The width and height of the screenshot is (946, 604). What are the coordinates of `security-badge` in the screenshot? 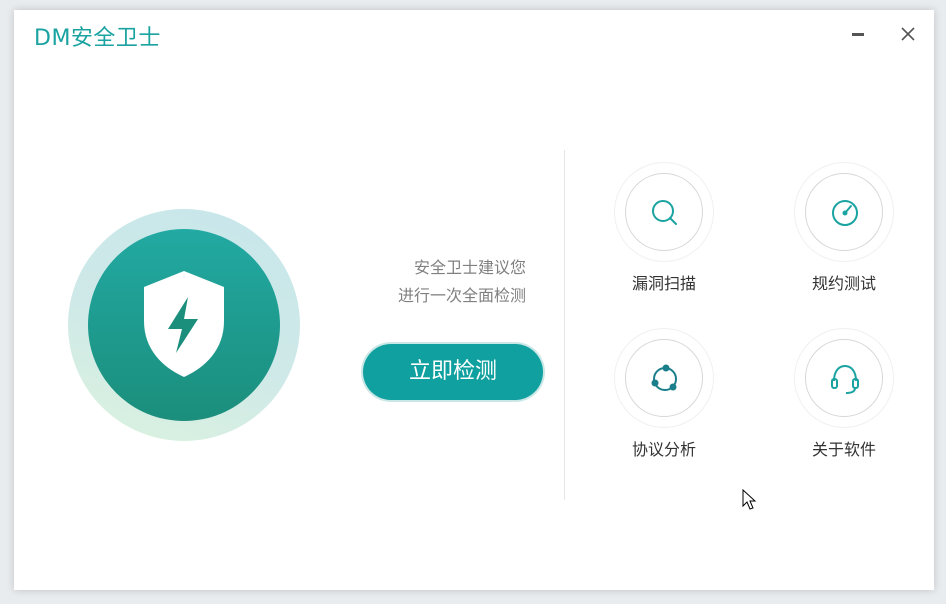 It's located at (184, 325).